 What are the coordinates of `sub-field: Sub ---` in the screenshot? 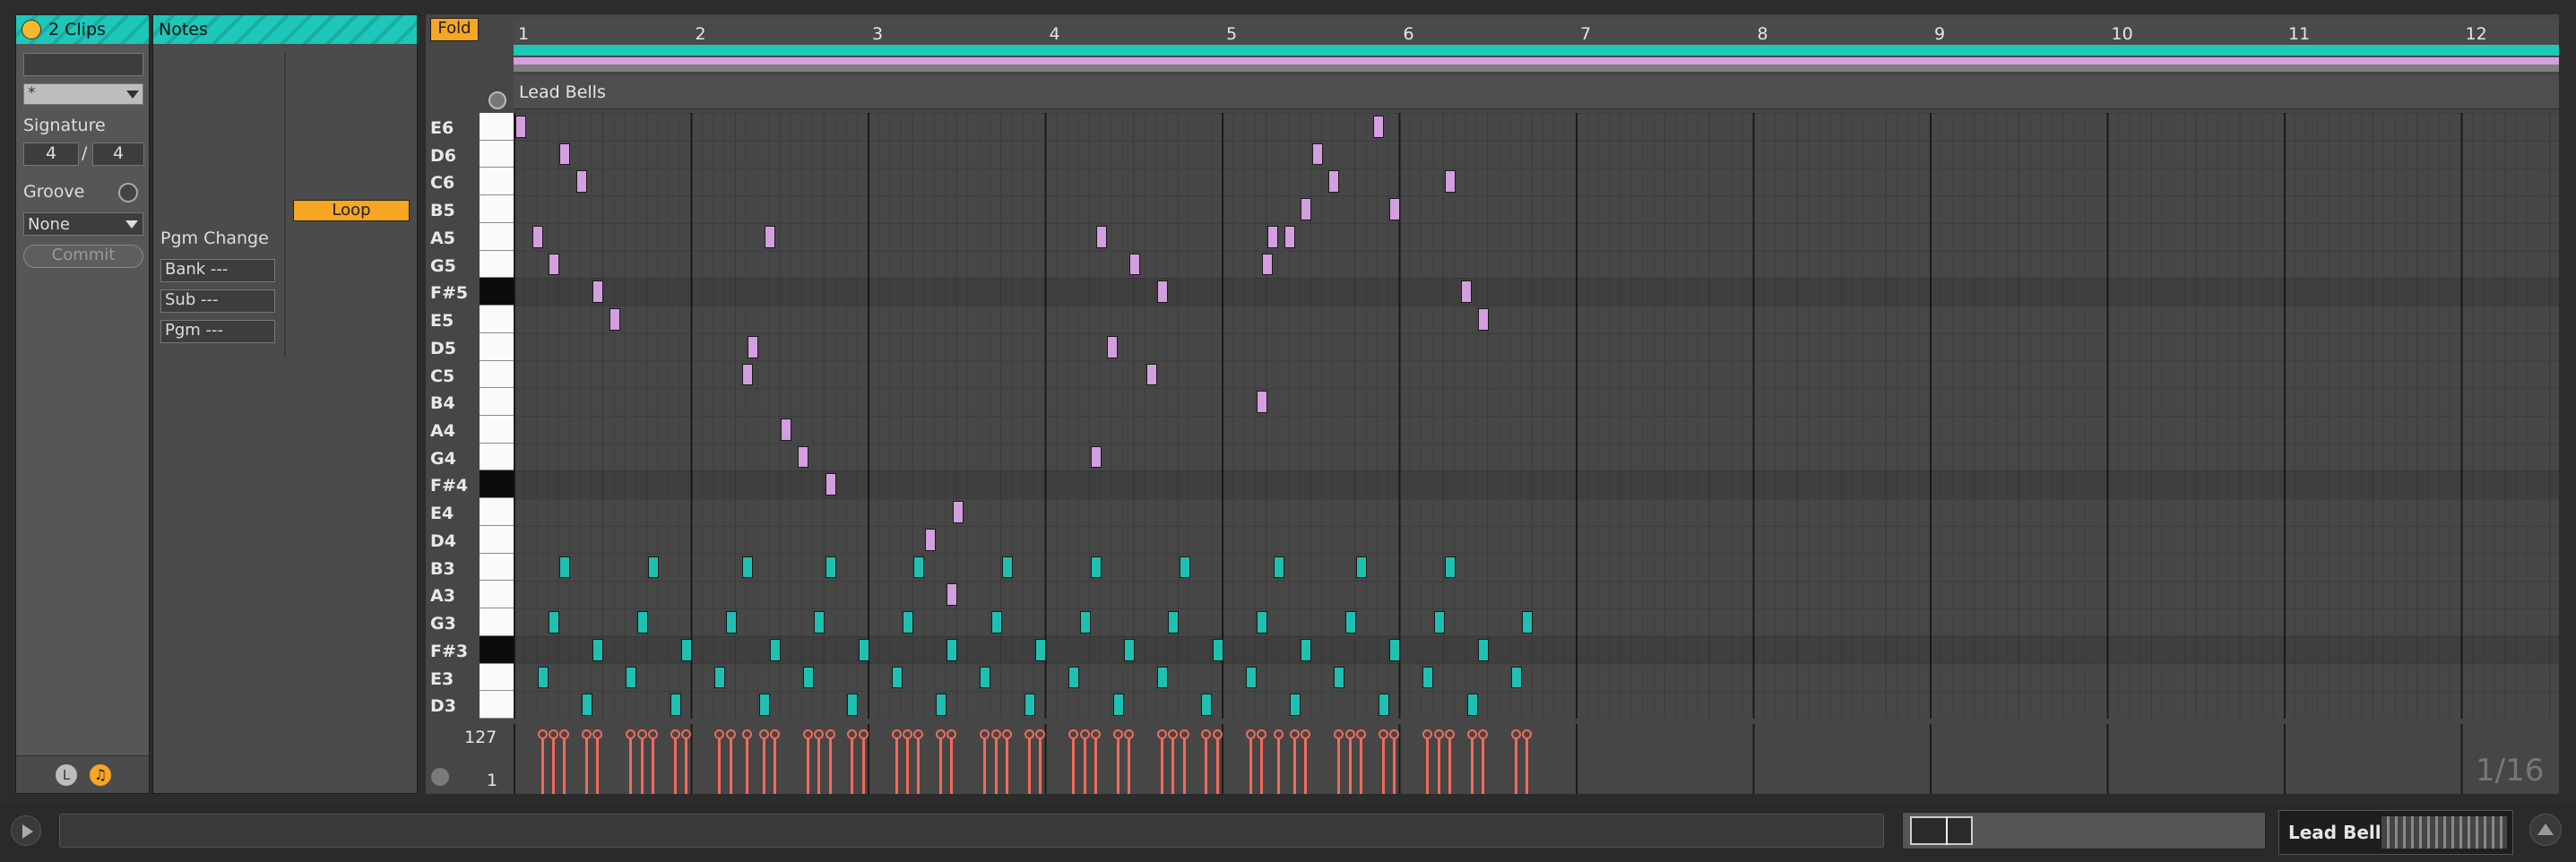 It's located at (217, 301).